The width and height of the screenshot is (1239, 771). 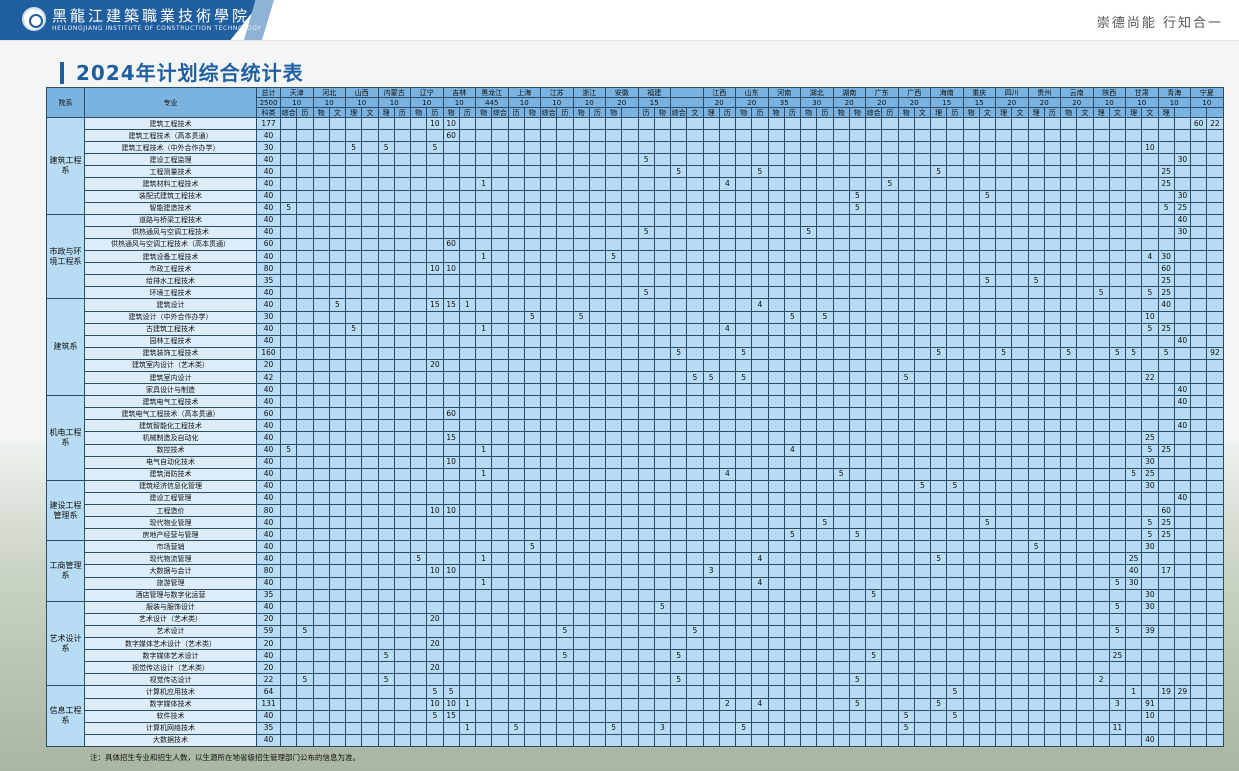 What do you see at coordinates (170, 740) in the screenshot?
I see `major-name-cell: 大数据技术` at bounding box center [170, 740].